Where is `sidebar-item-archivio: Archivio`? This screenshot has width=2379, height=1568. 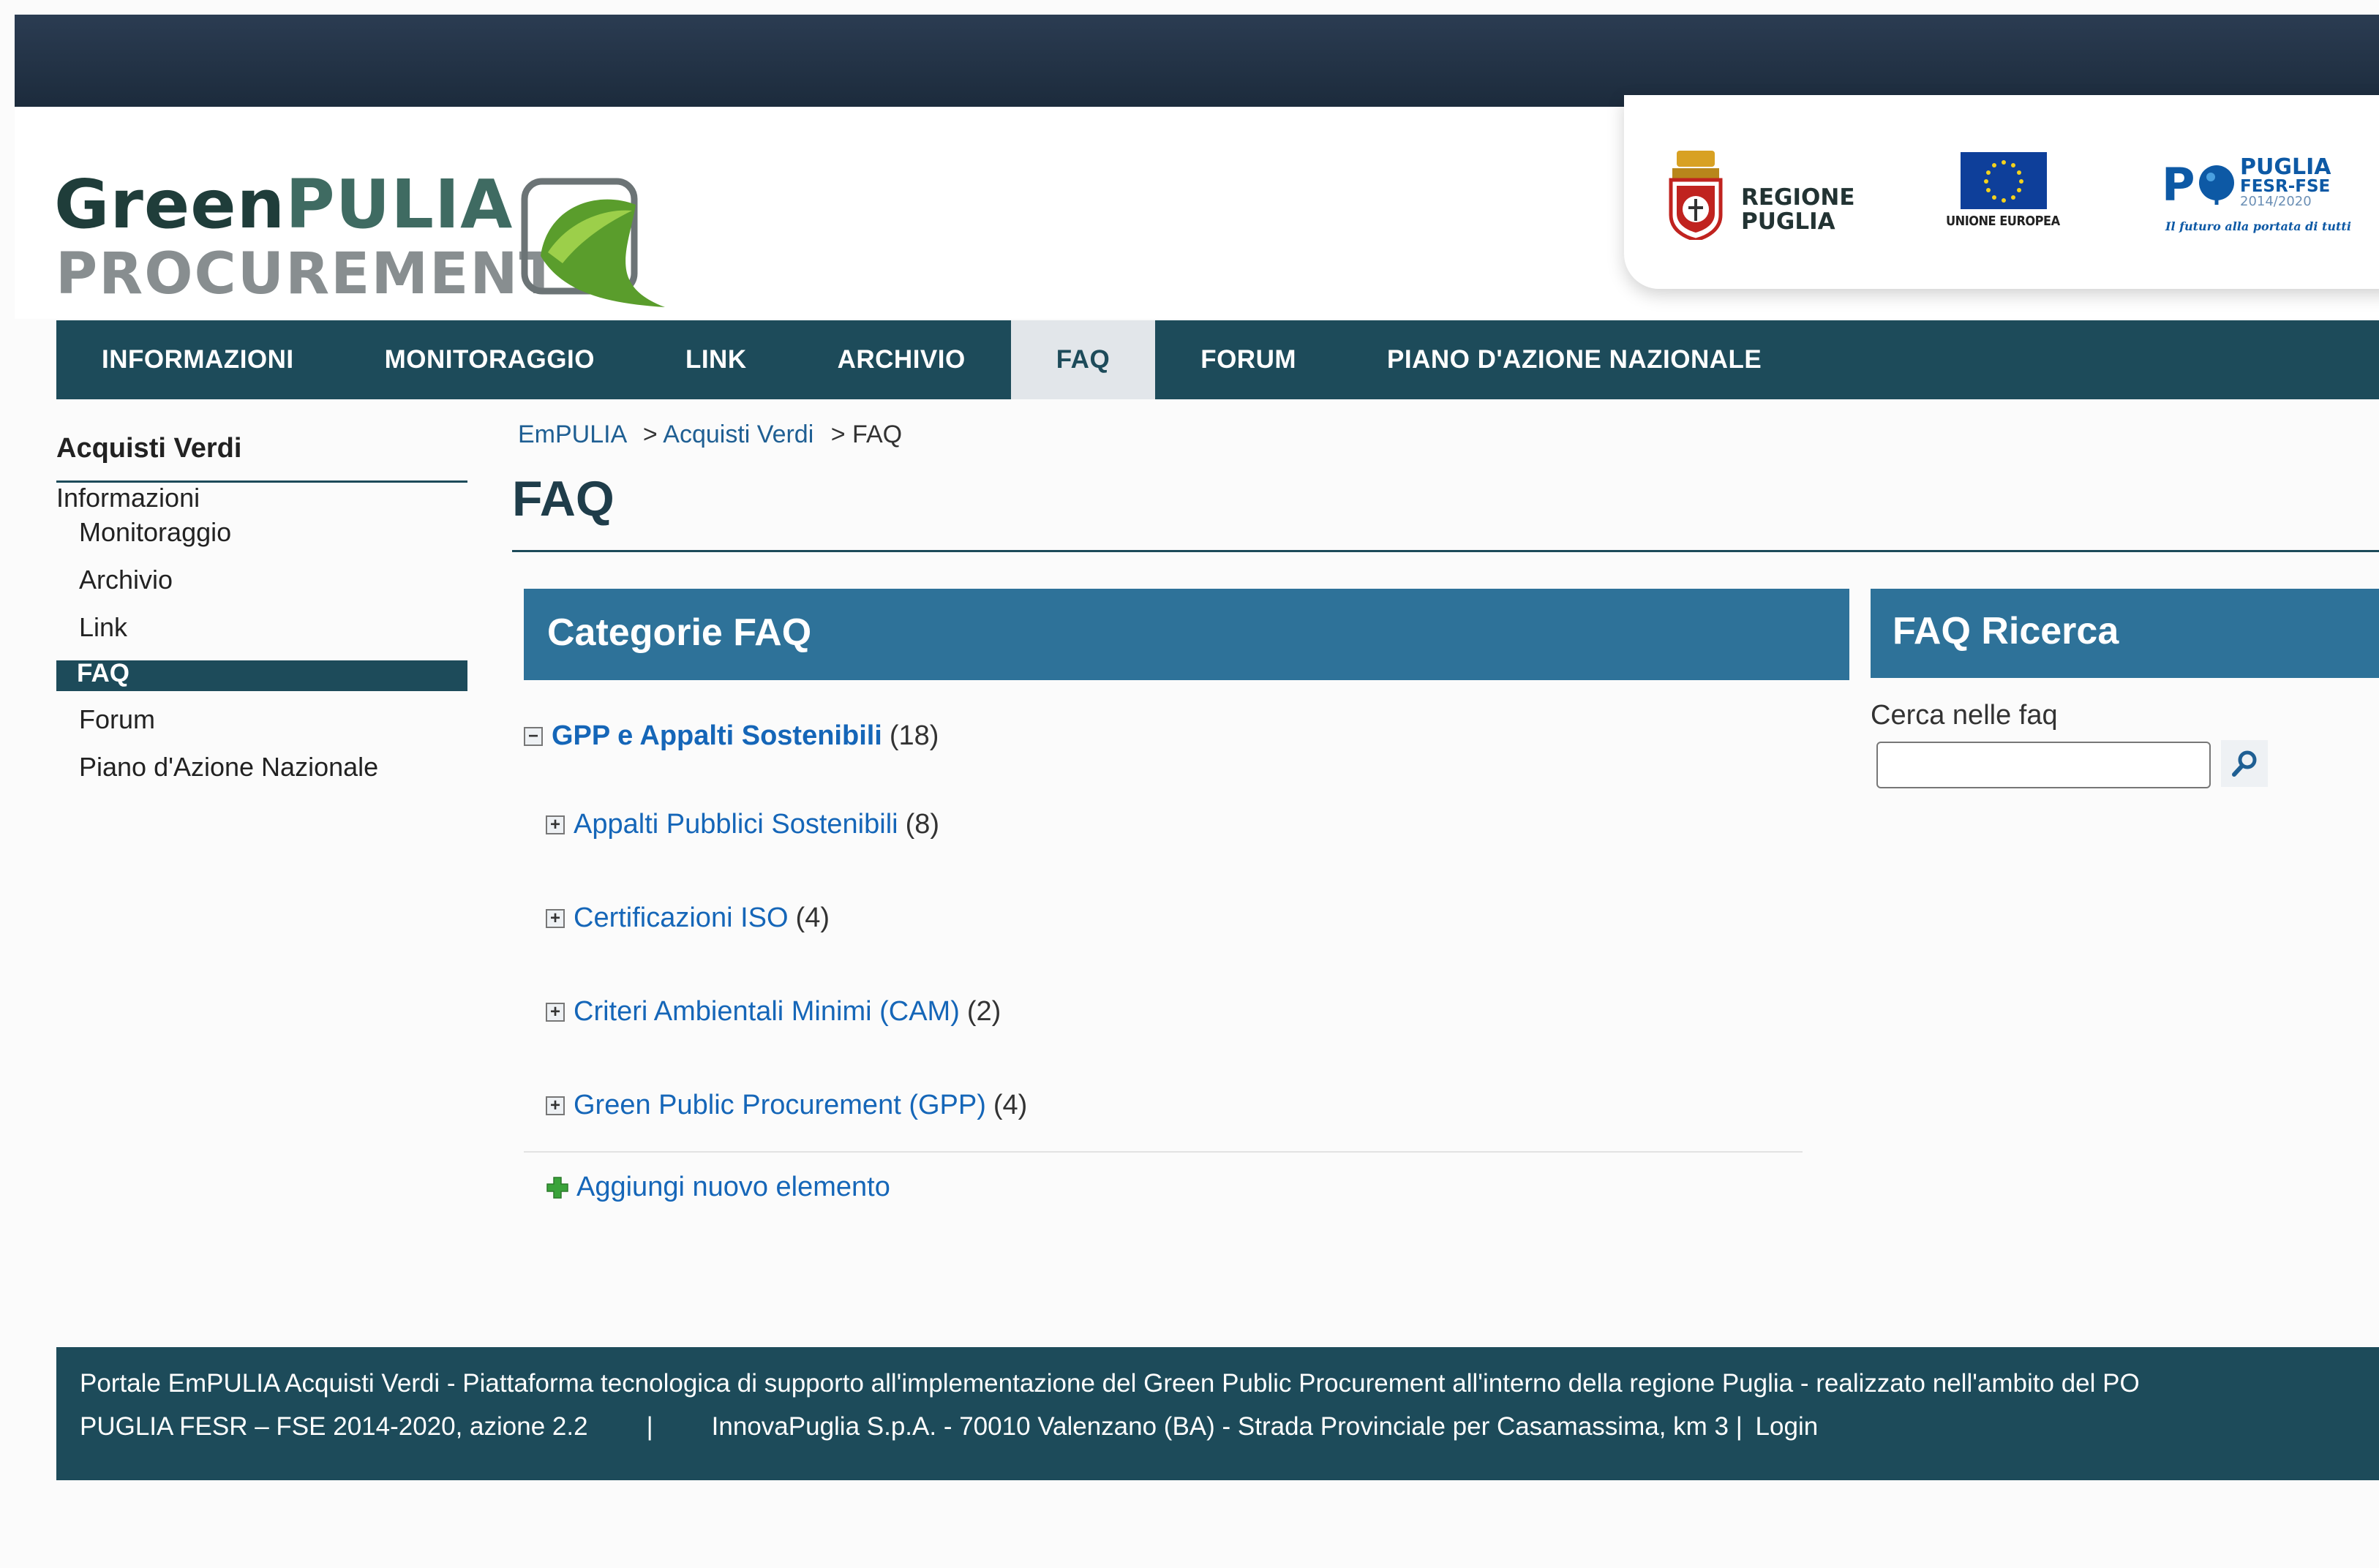 sidebar-item-archivio: Archivio is located at coordinates (126, 580).